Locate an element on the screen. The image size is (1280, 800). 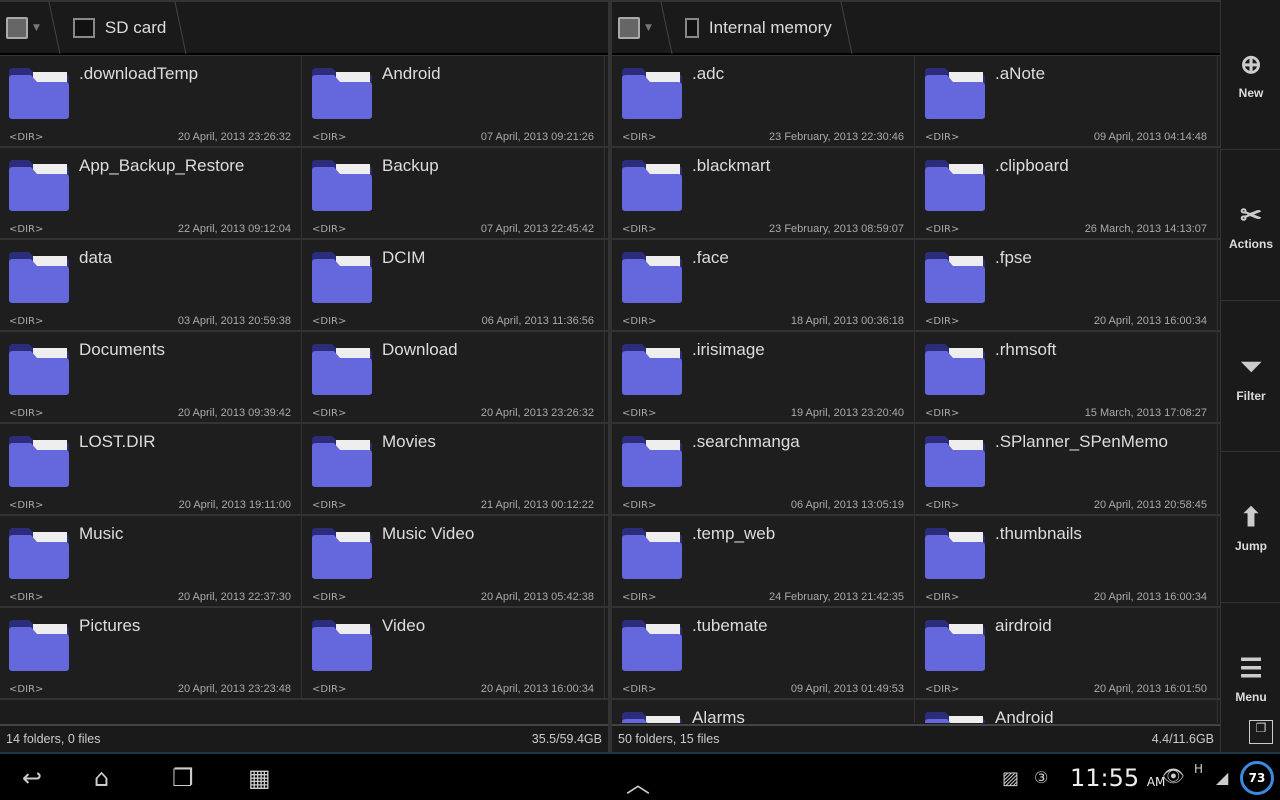
window-toggle-icon: ❐ is located at coordinates (1261, 732).